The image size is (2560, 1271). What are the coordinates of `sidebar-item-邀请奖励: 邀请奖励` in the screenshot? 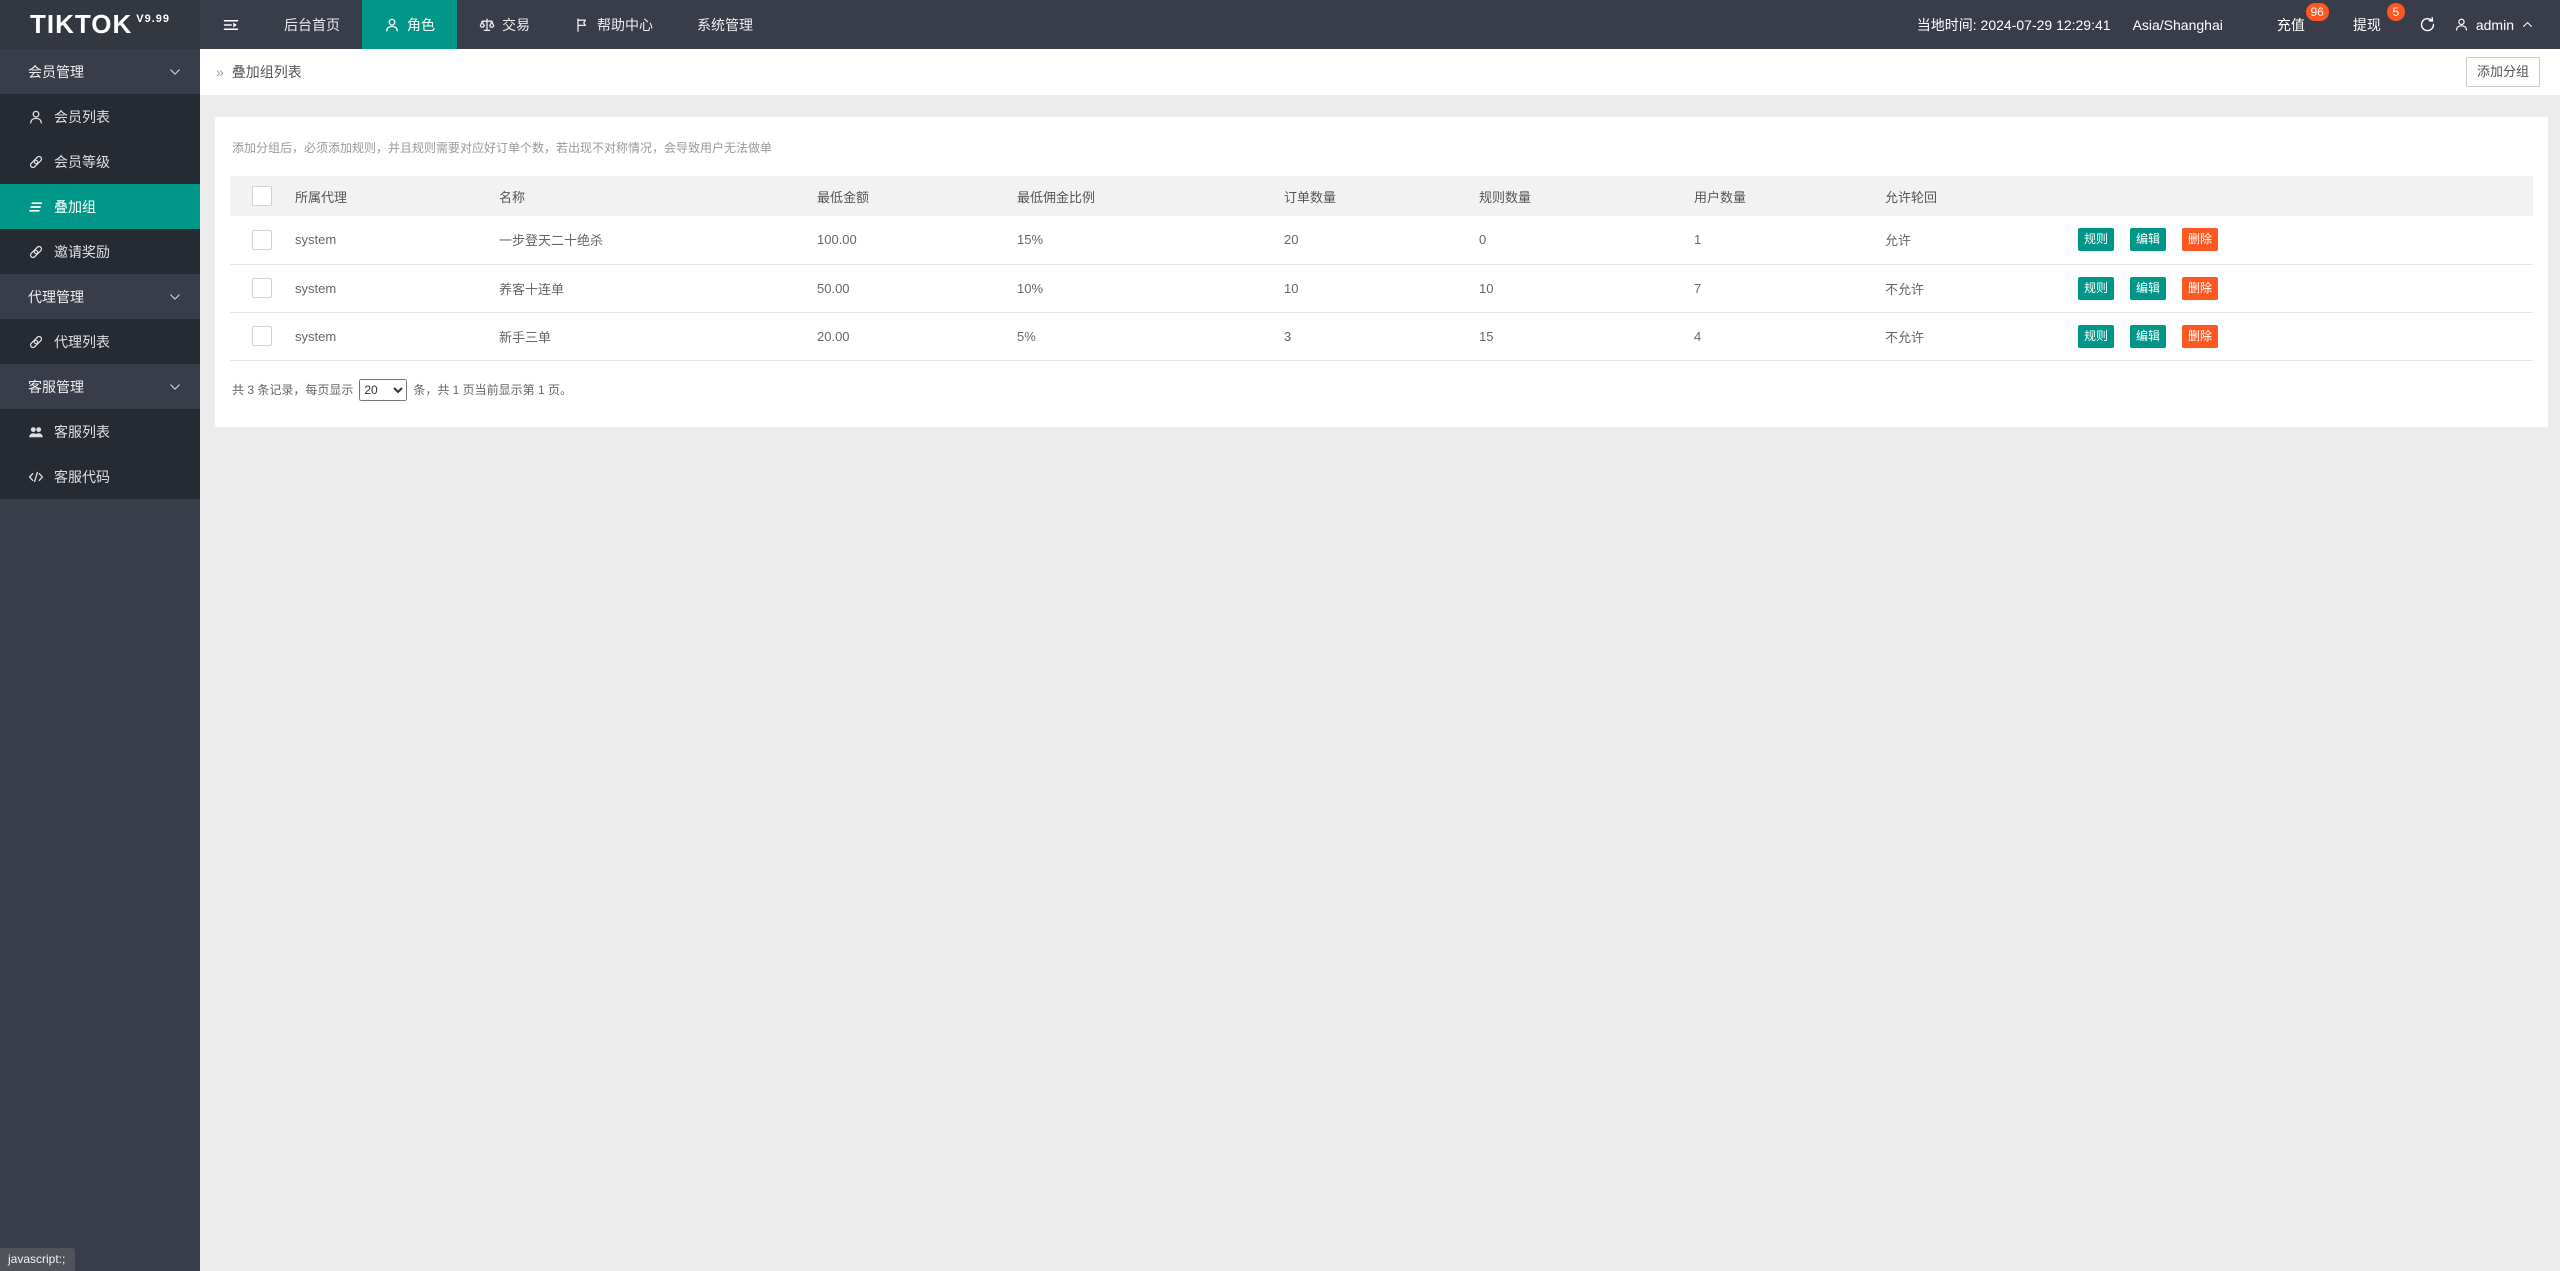 It's located at (100, 251).